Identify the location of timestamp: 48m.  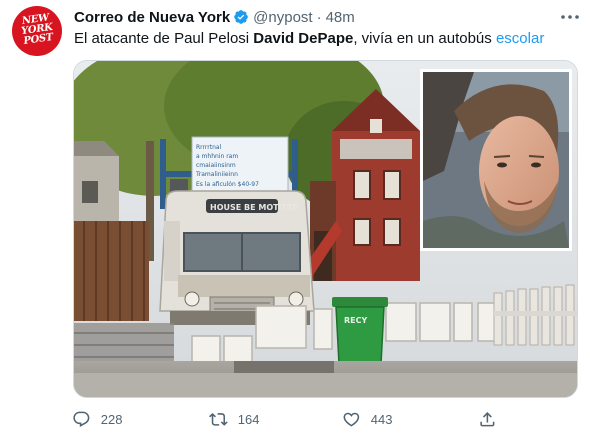
(340, 17).